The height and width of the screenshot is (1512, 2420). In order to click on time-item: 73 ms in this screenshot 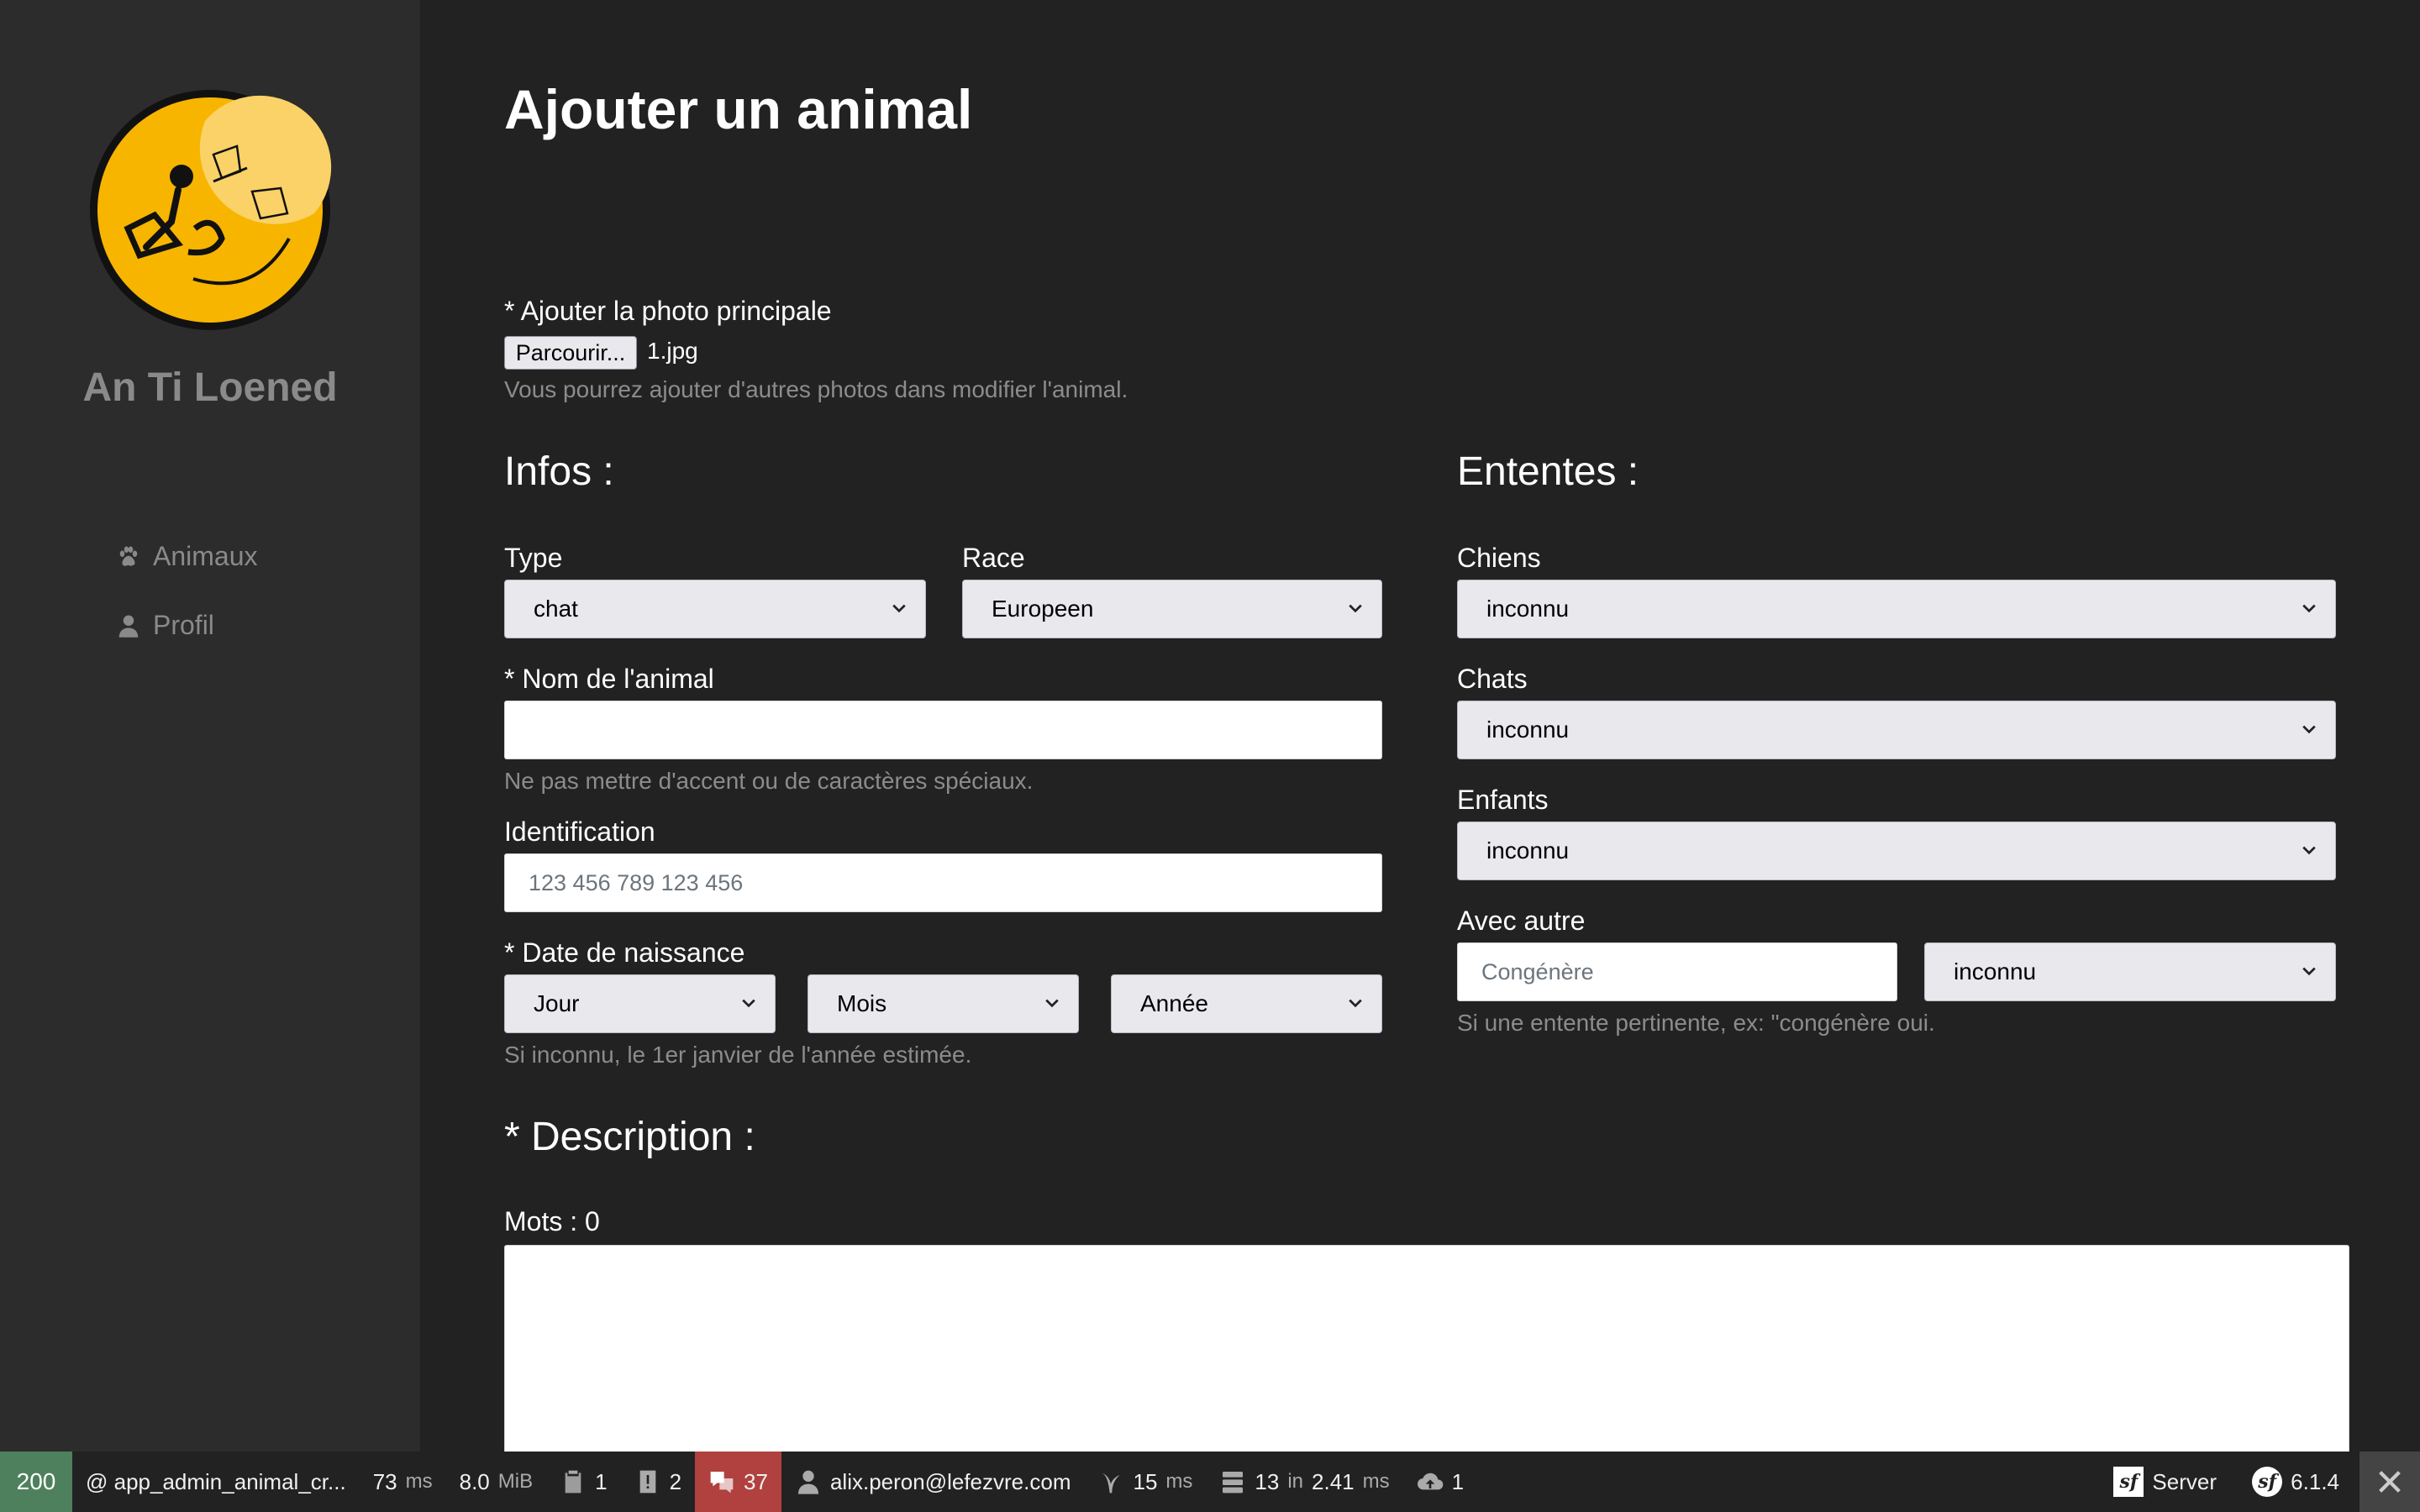, I will do `click(403, 1482)`.